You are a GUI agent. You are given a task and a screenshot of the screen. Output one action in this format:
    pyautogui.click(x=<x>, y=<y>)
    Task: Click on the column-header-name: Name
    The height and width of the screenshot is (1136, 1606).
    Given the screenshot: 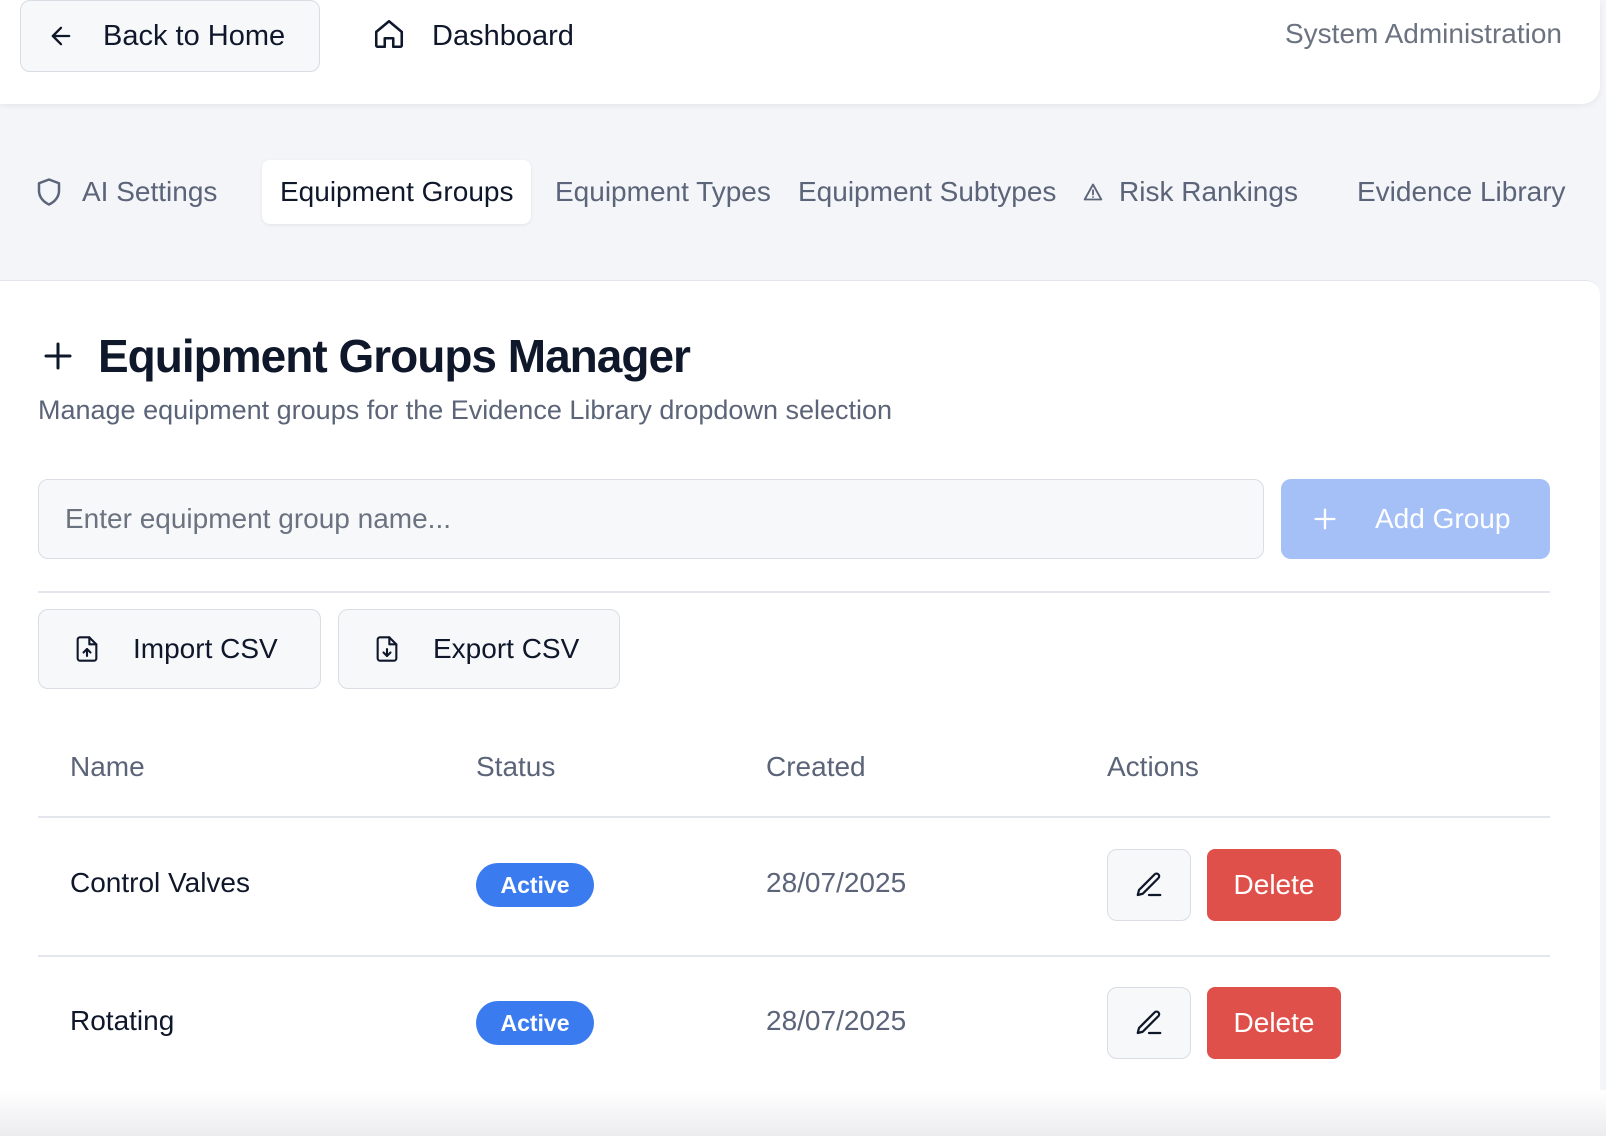 What is the action you would take?
    pyautogui.click(x=107, y=766)
    